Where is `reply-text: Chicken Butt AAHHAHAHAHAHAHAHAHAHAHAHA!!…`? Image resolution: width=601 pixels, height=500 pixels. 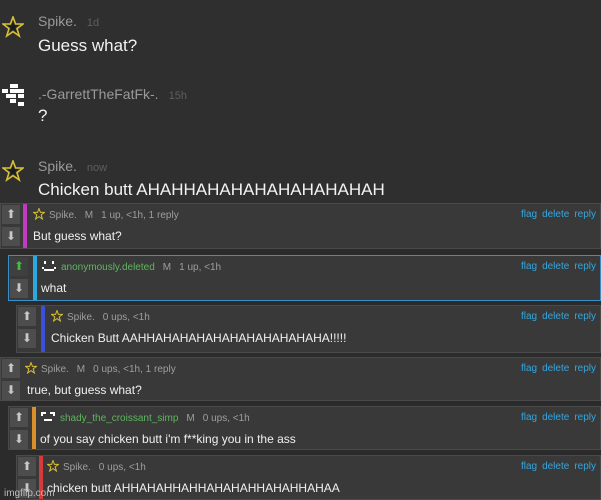
reply-text: Chicken Butt AAHHAHAHAHAHAHAHAHAHAHAHA!!… is located at coordinates (199, 338).